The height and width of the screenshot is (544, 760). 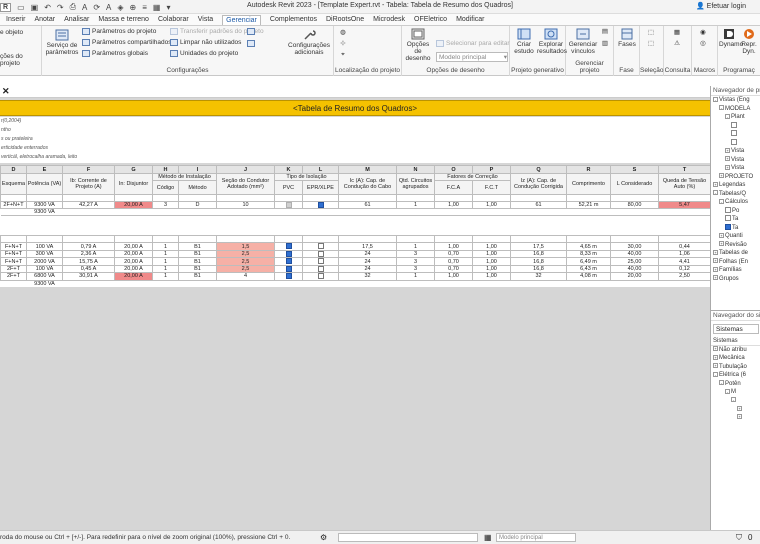 I want to click on cell-S: 40,00, so click(x=634, y=269).